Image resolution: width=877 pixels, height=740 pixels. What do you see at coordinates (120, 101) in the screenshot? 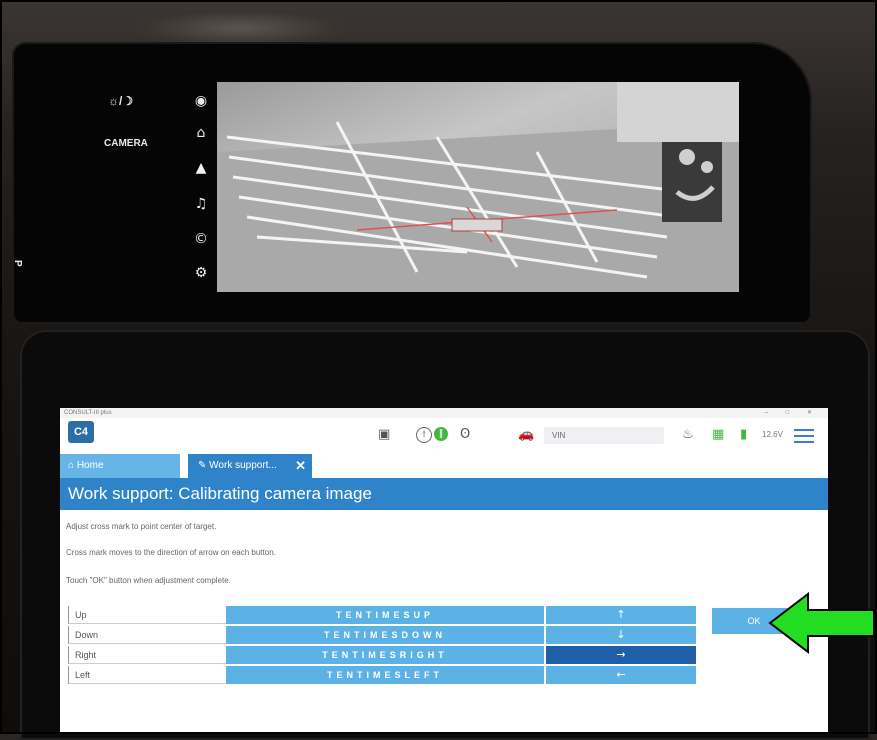
I see `brightness-label: ☼/☽` at bounding box center [120, 101].